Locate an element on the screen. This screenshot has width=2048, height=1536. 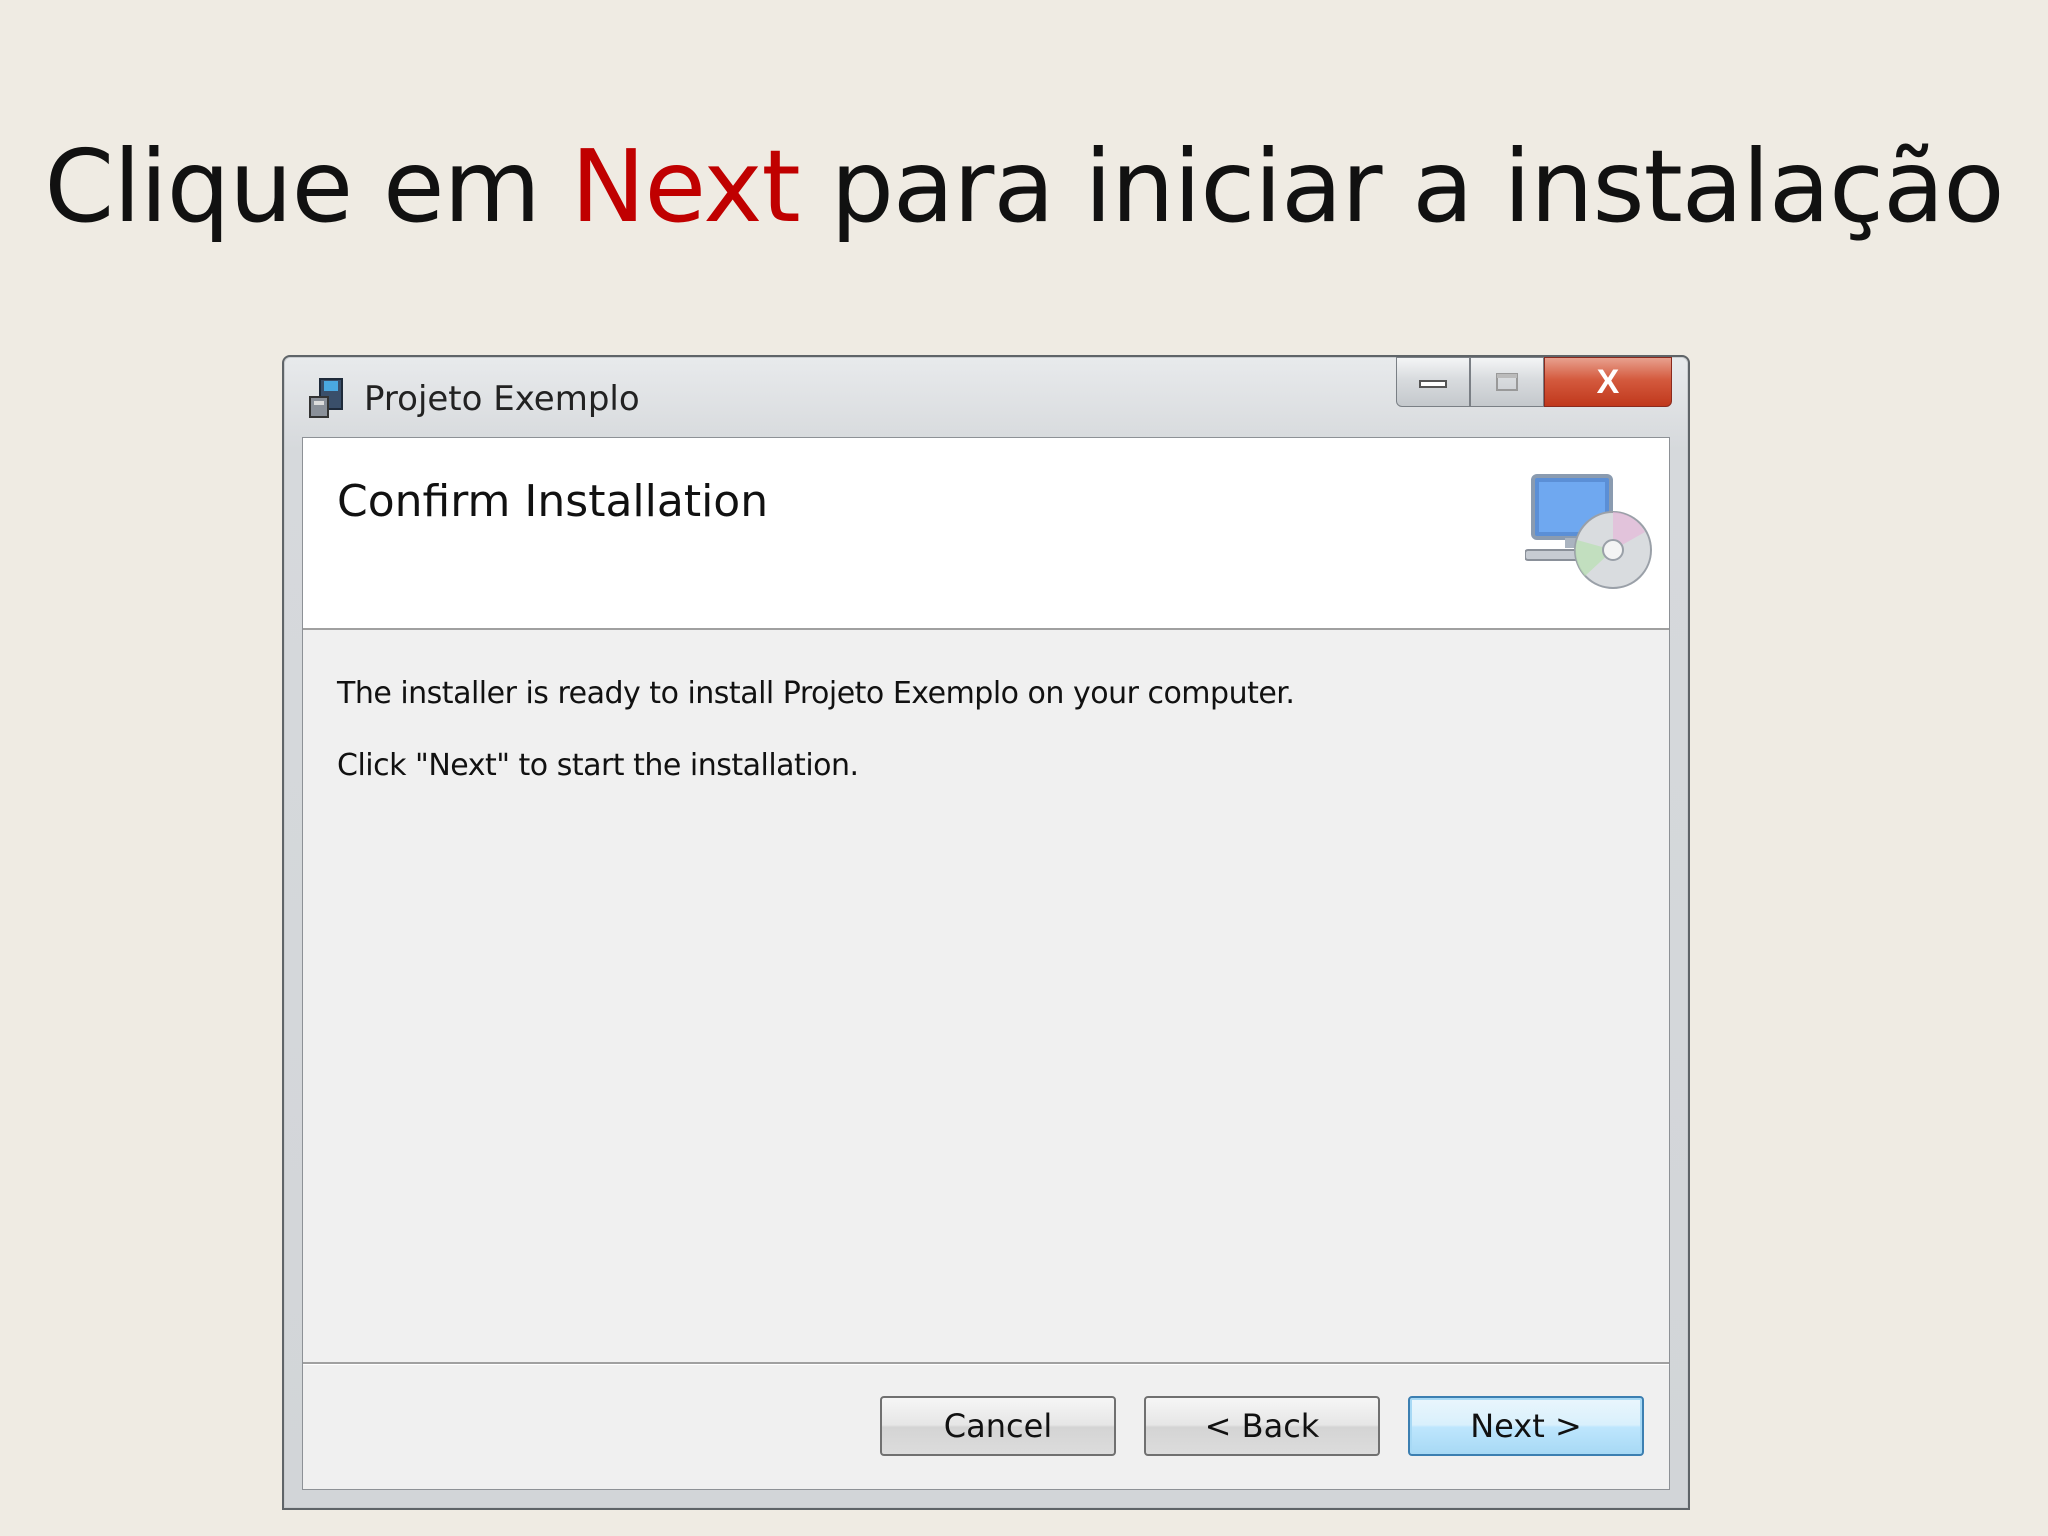
button-separator is located at coordinates (986, 1363).